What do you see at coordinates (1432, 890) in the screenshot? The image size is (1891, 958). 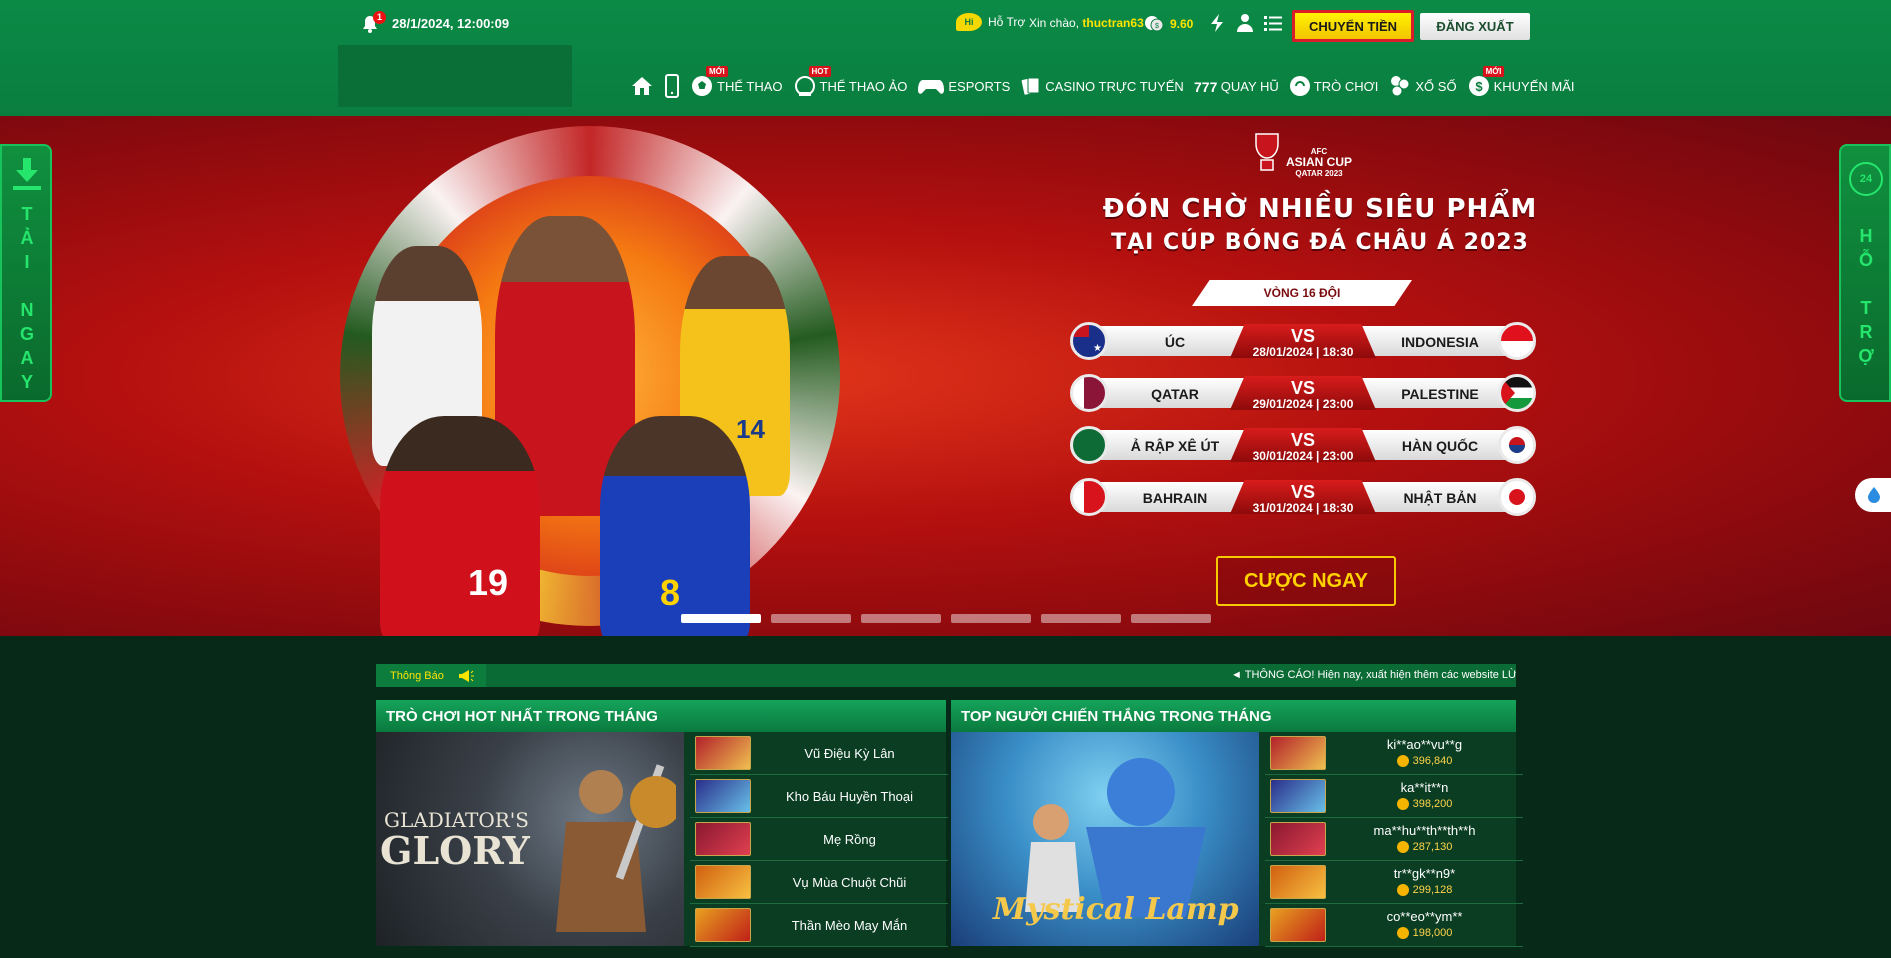 I see `winner-amount-value: 299,128` at bounding box center [1432, 890].